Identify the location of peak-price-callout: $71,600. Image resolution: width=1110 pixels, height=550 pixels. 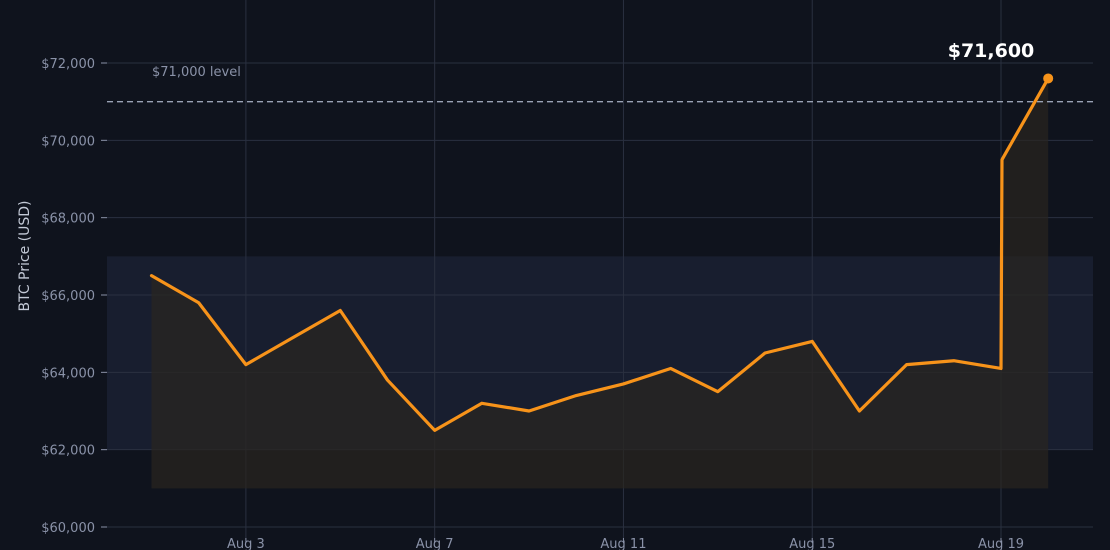
(991, 51).